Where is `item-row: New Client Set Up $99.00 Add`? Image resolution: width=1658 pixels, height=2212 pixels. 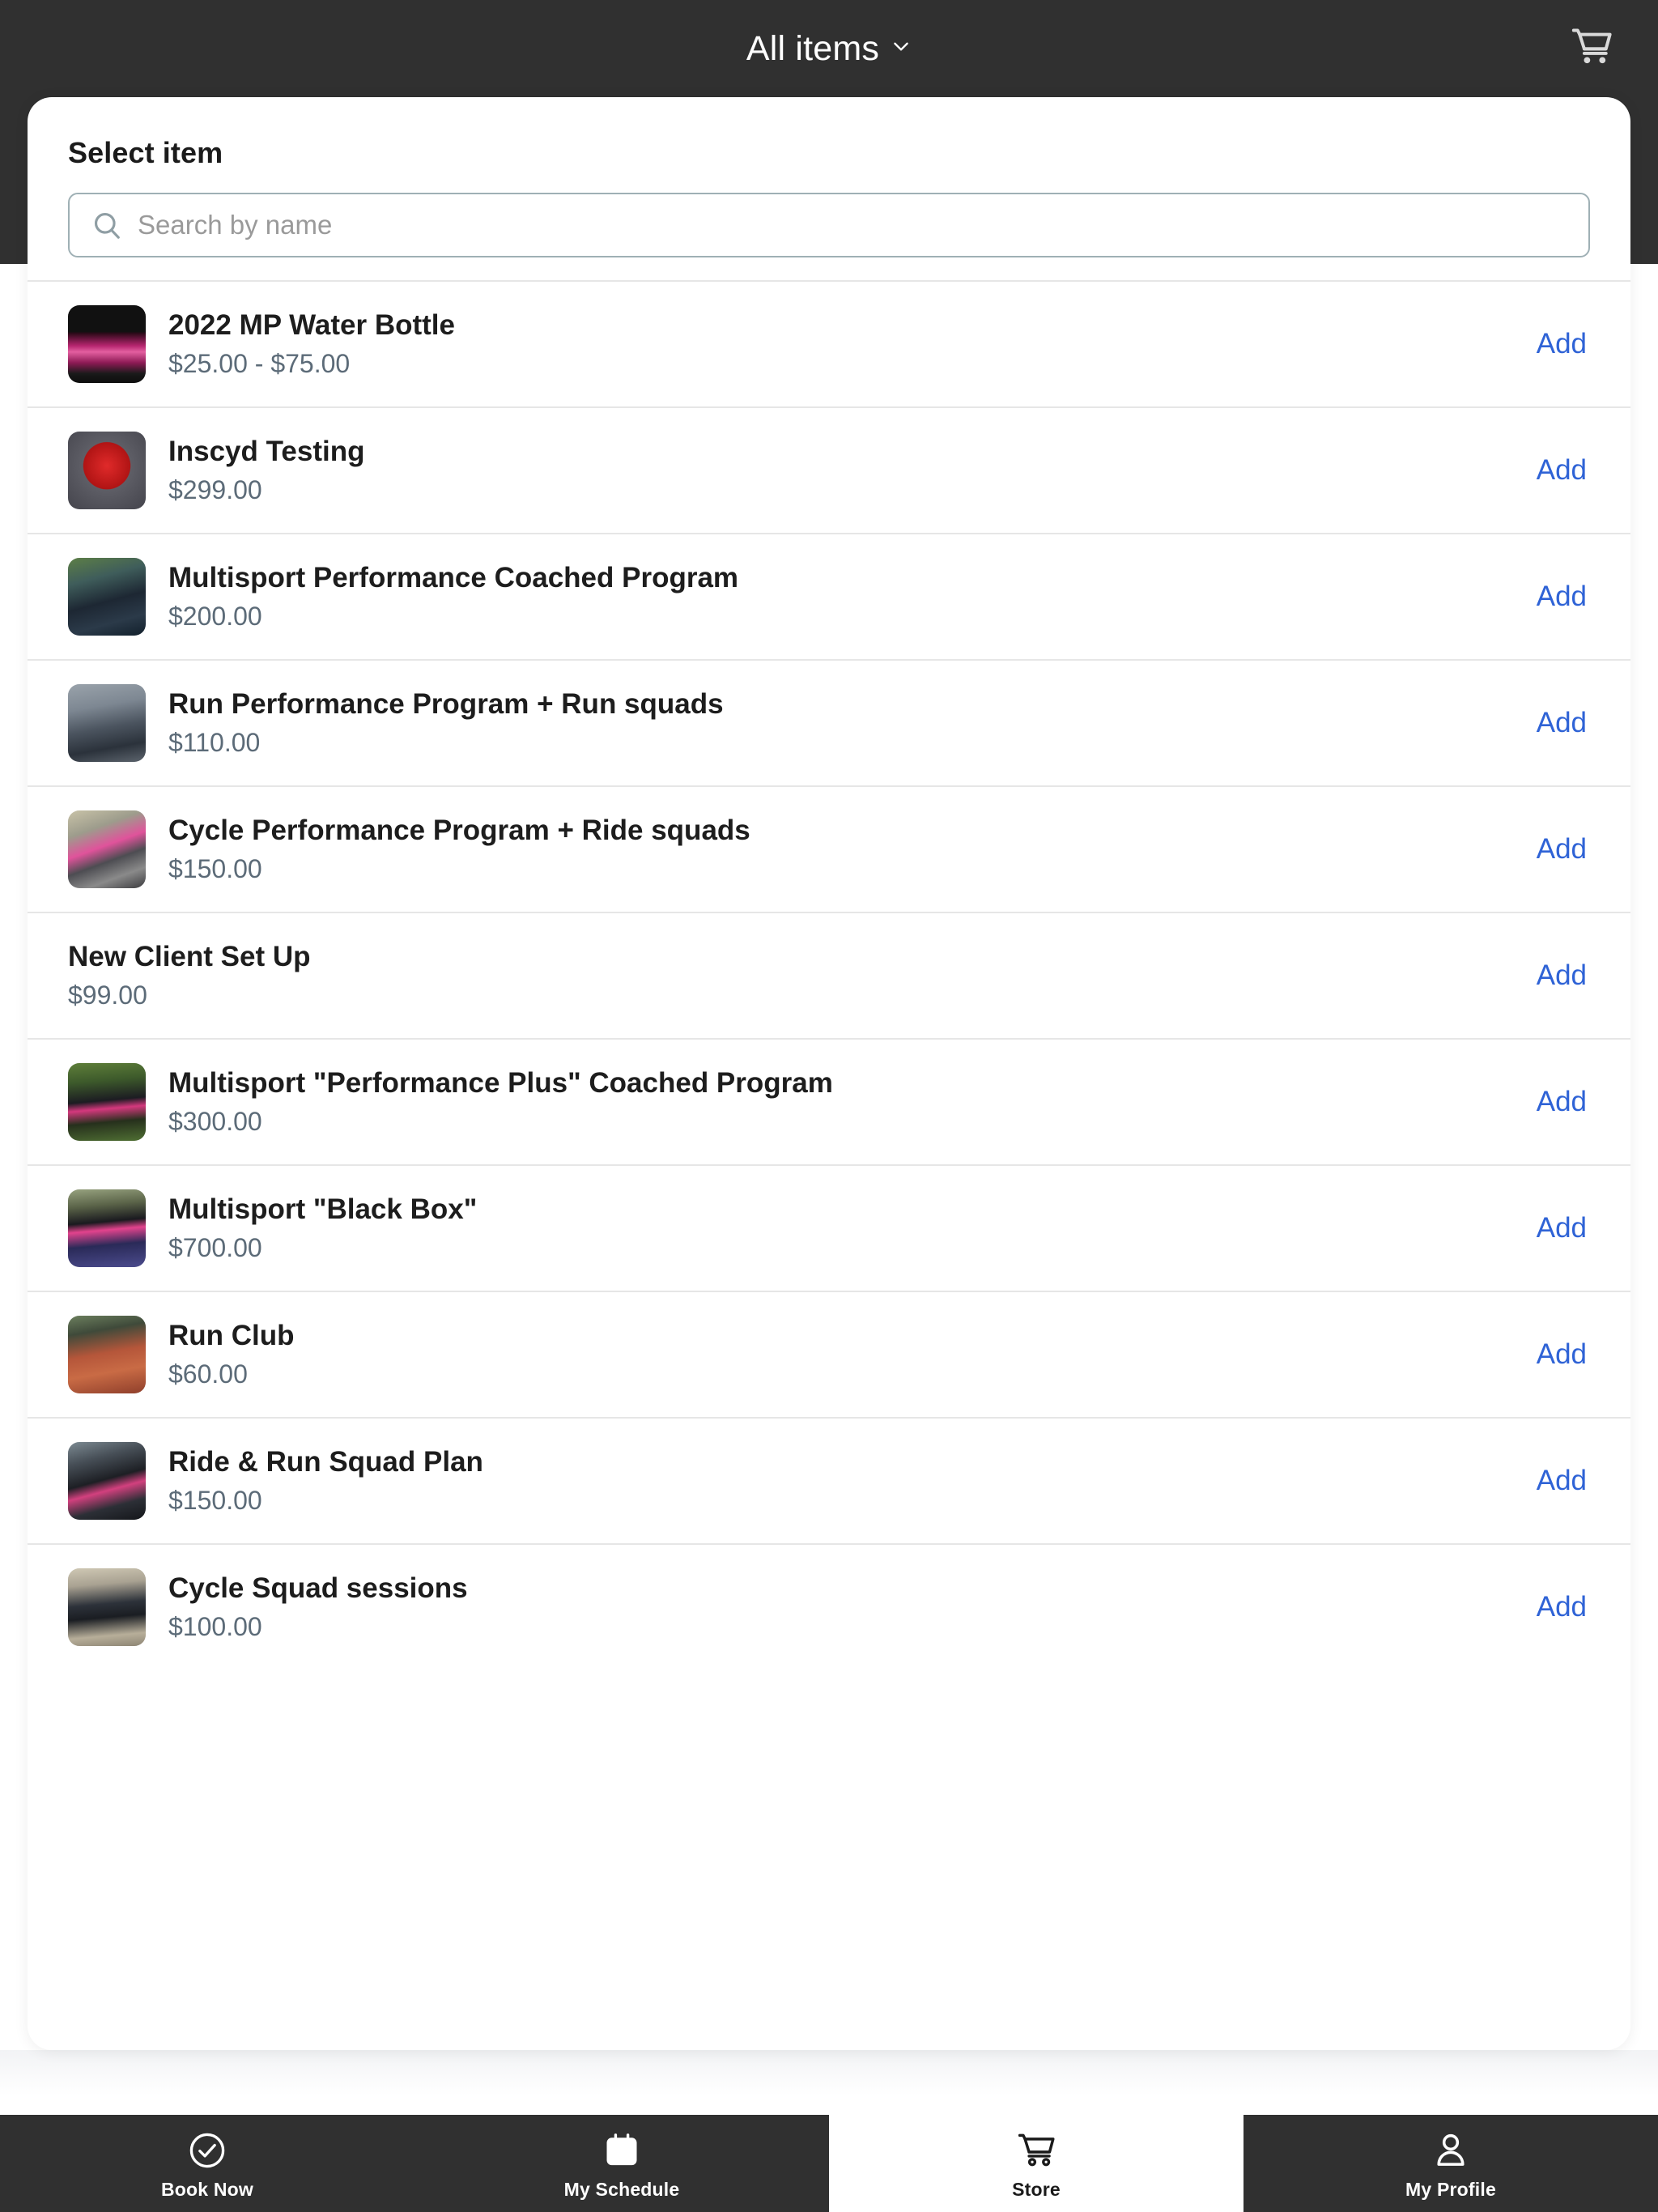
item-row: New Client Set Up $99.00 Add is located at coordinates (829, 975).